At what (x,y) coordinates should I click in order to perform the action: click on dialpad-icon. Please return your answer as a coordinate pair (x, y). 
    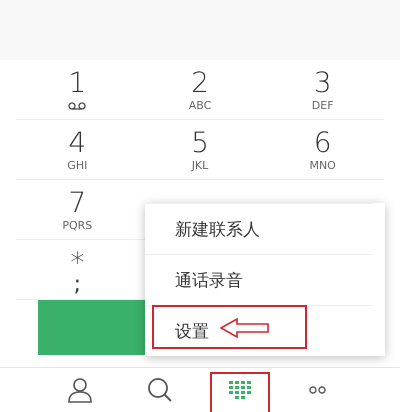
    Looking at the image, I should click on (240, 390).